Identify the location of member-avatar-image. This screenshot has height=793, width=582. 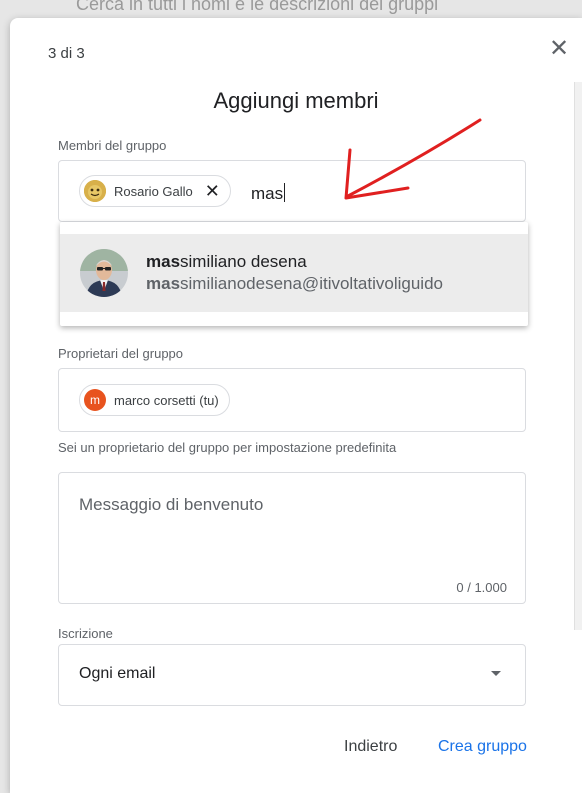
(95, 191).